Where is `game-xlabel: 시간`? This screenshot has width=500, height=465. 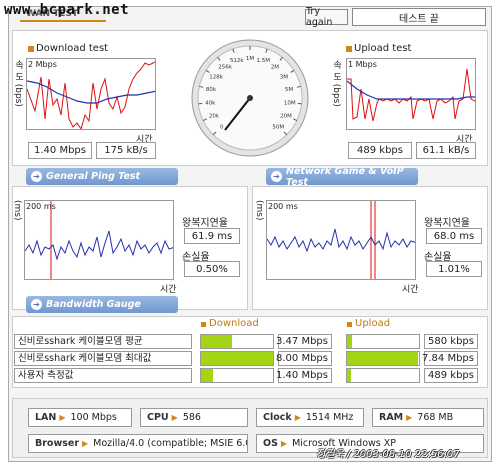 game-xlabel: 시간 is located at coordinates (410, 290).